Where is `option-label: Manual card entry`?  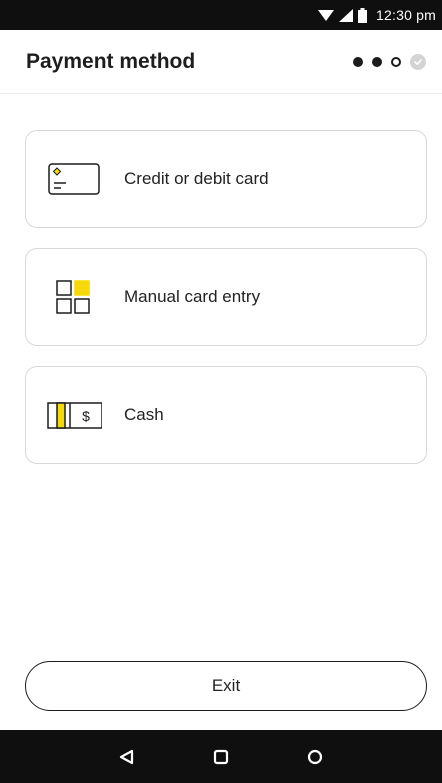
option-label: Manual card entry is located at coordinates (192, 296).